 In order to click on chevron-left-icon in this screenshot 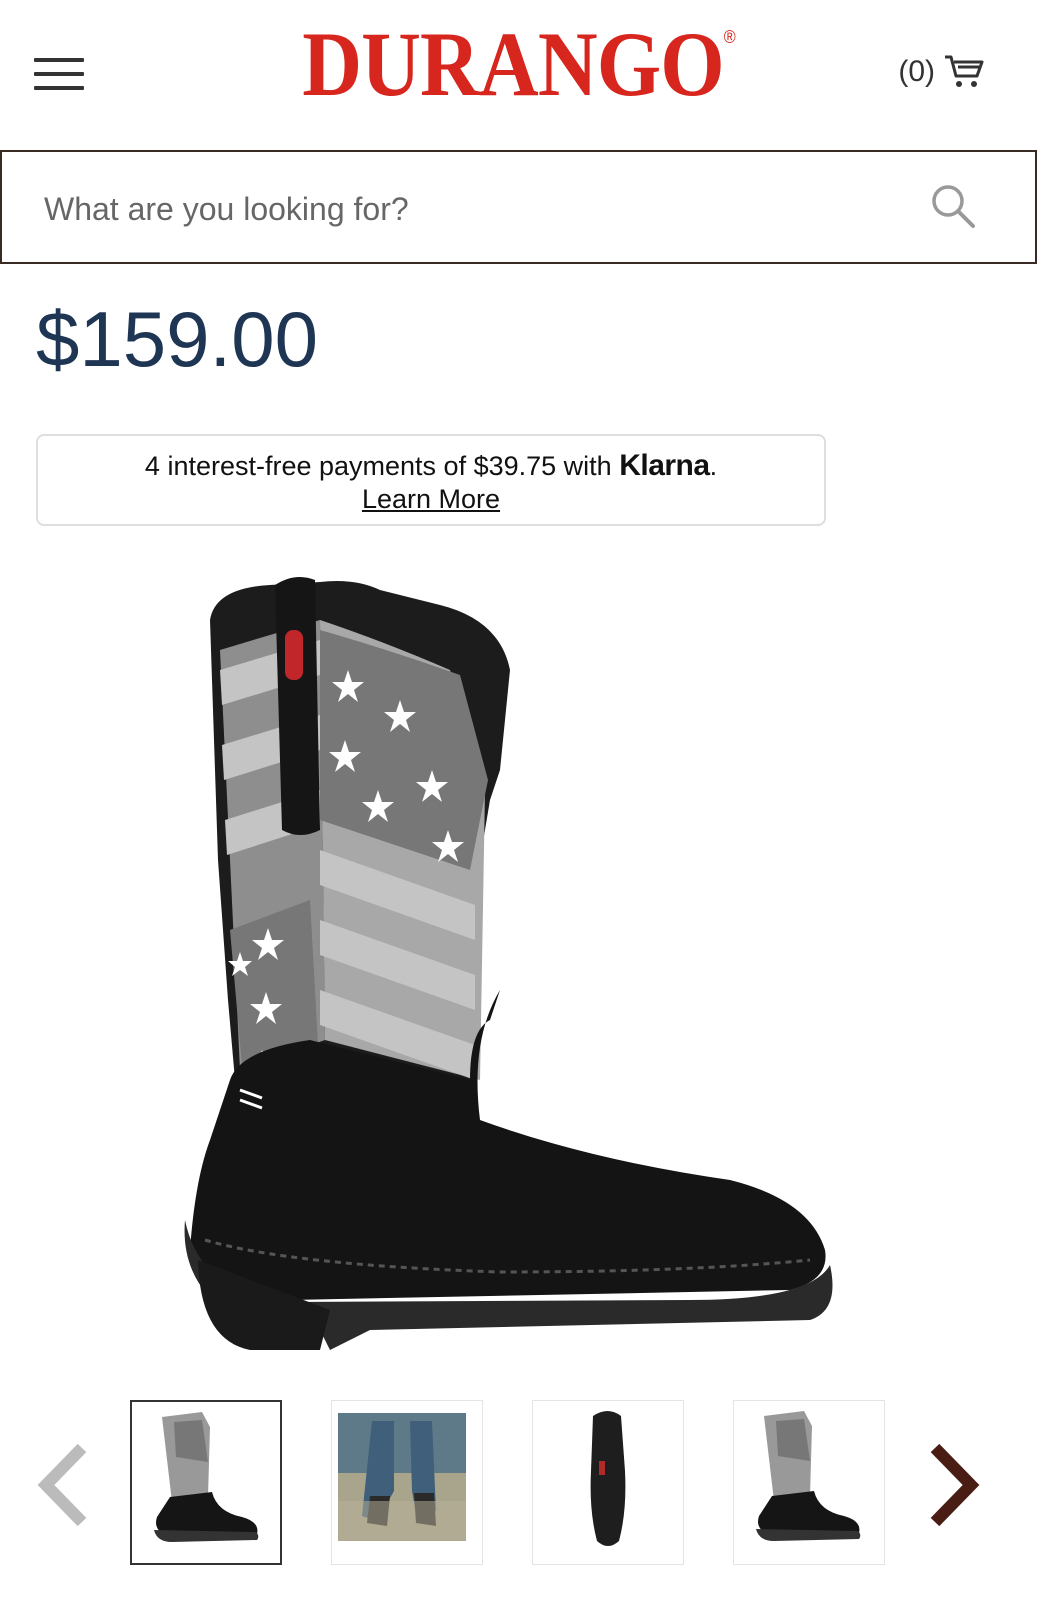, I will do `click(64, 1485)`.